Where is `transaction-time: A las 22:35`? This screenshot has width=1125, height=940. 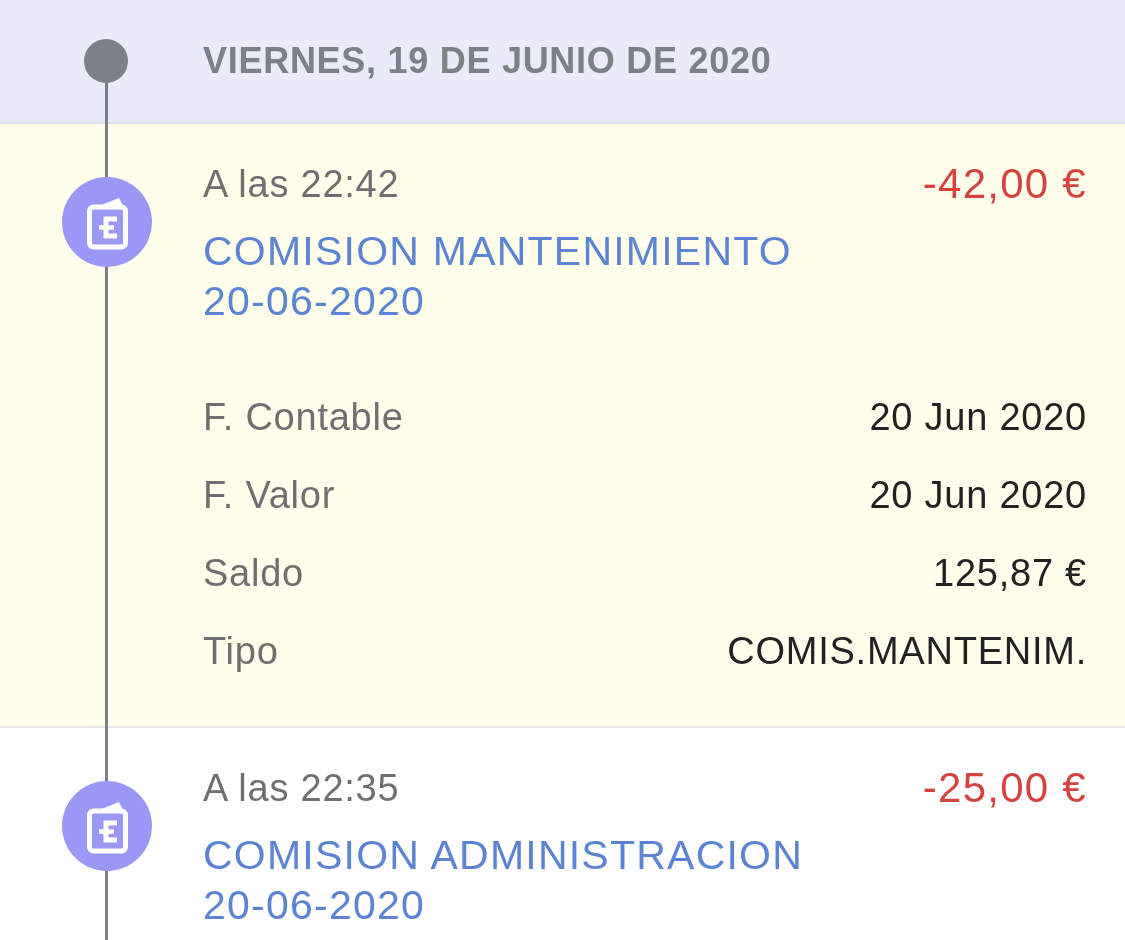 transaction-time: A las 22:35 is located at coordinates (301, 788).